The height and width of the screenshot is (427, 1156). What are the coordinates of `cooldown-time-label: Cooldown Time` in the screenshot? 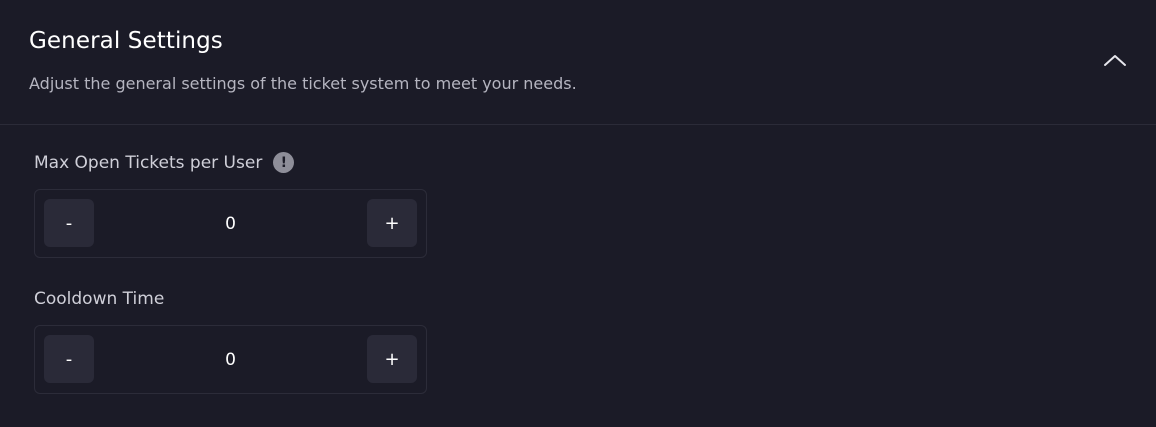 It's located at (99, 299).